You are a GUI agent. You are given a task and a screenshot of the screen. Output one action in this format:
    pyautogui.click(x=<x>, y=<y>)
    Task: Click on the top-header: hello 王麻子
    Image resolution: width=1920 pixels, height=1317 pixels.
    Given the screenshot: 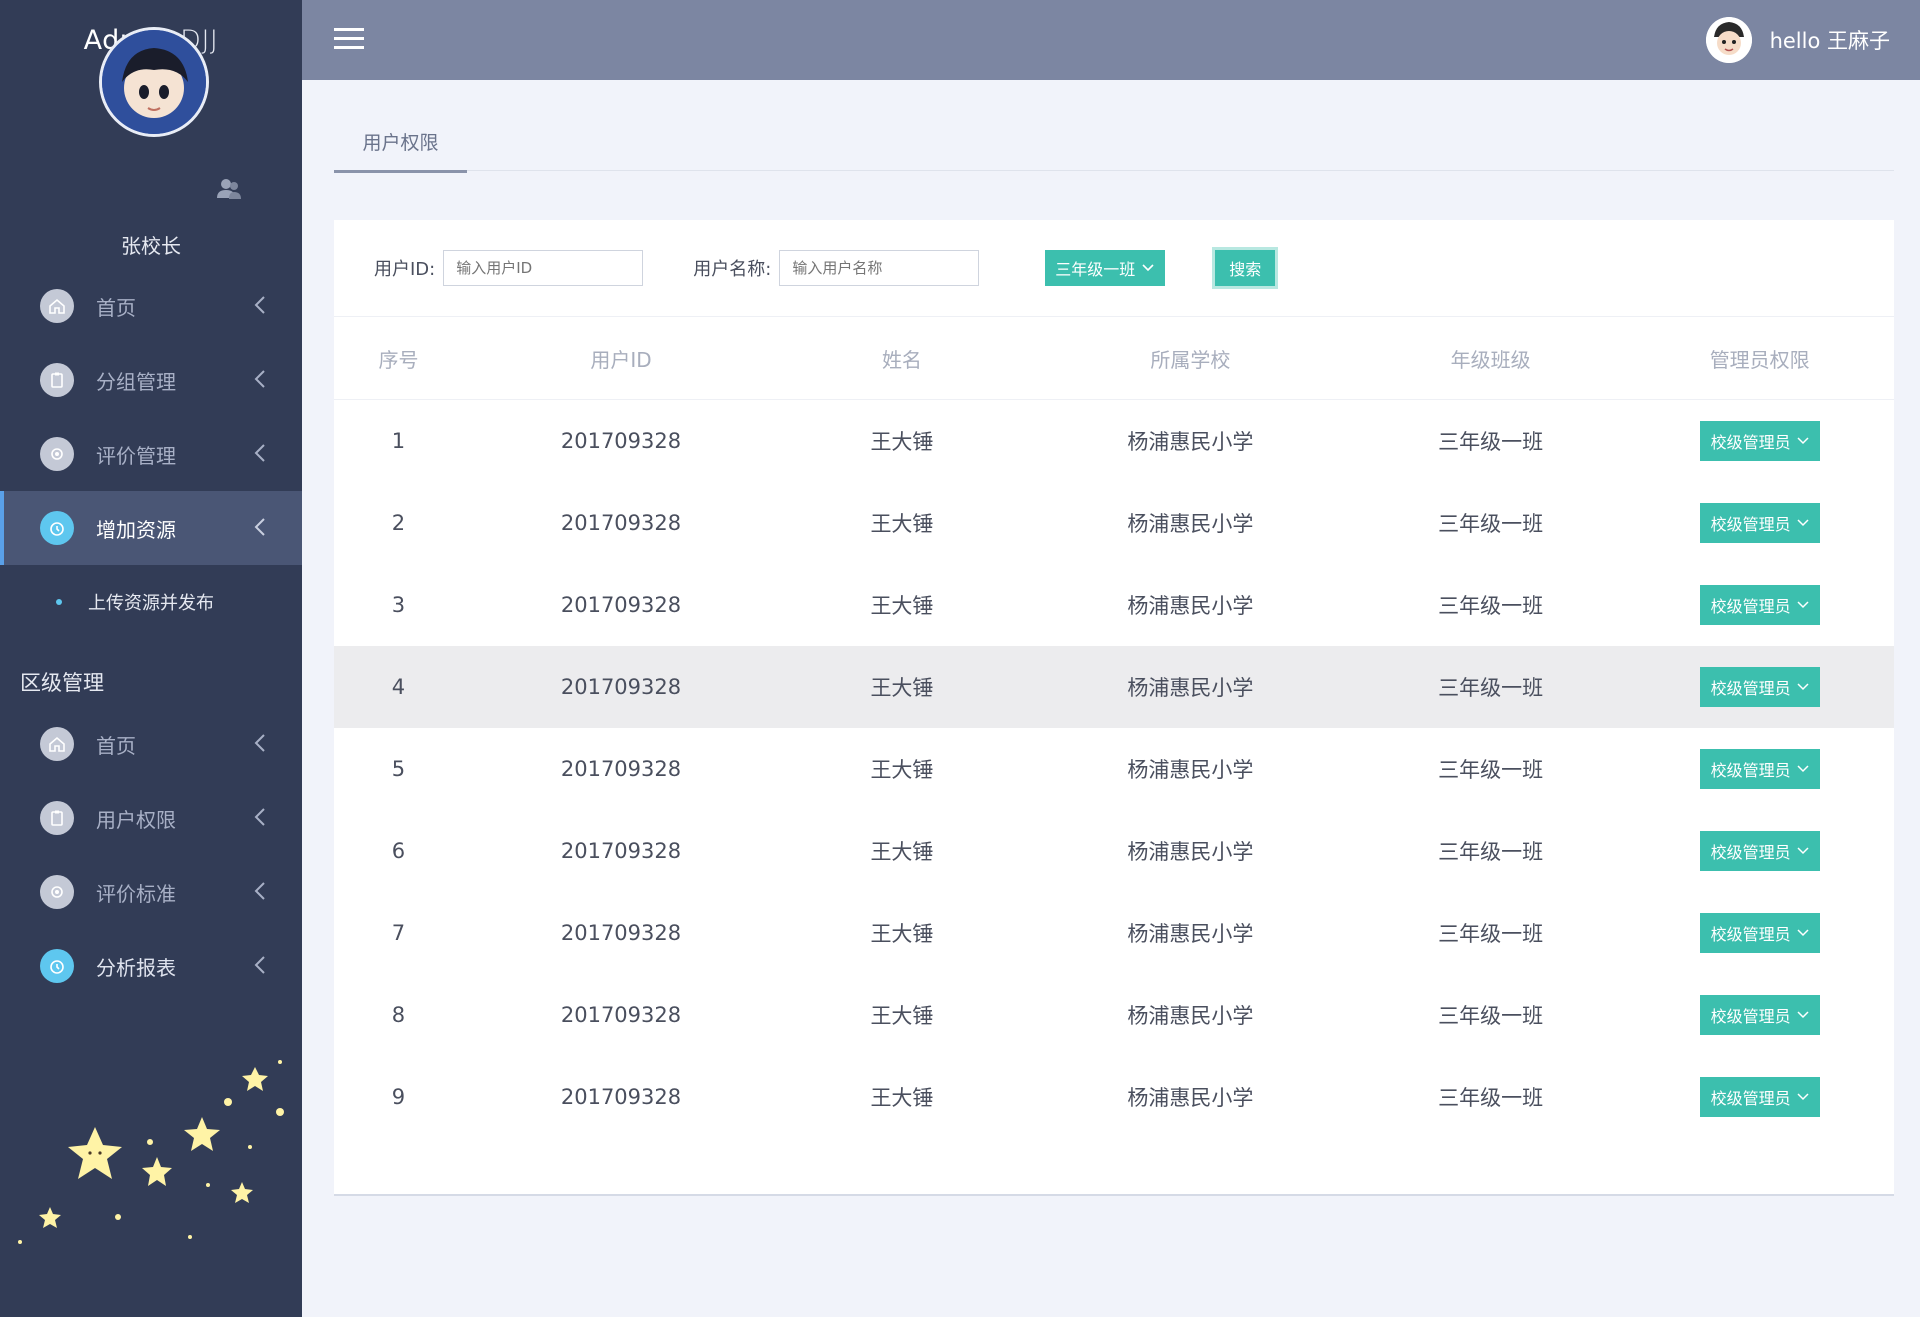 What is the action you would take?
    pyautogui.click(x=1111, y=40)
    